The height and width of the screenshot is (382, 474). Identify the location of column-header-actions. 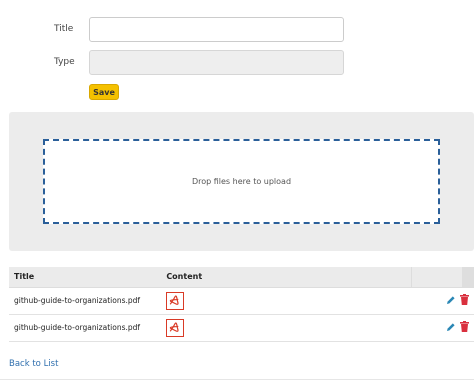
(436, 277).